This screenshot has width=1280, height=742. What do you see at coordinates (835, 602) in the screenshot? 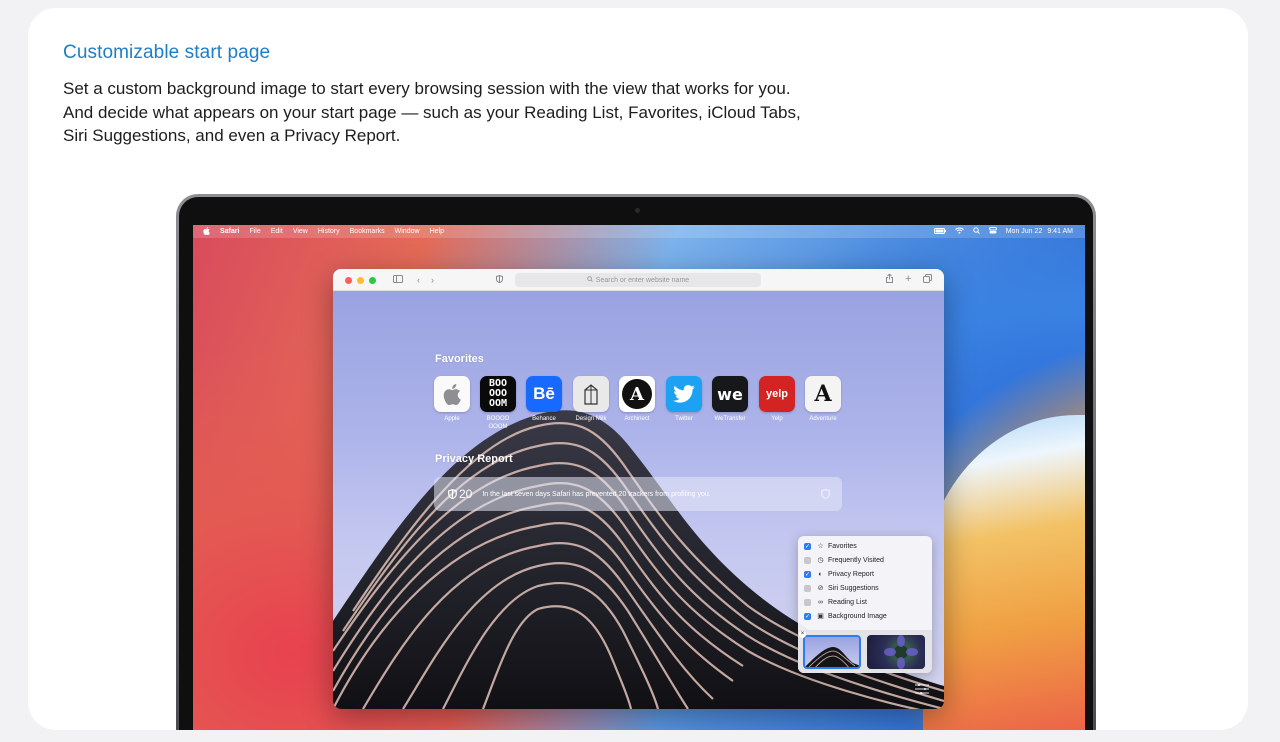
I see `option-reading-list: ∞ Reading List` at bounding box center [835, 602].